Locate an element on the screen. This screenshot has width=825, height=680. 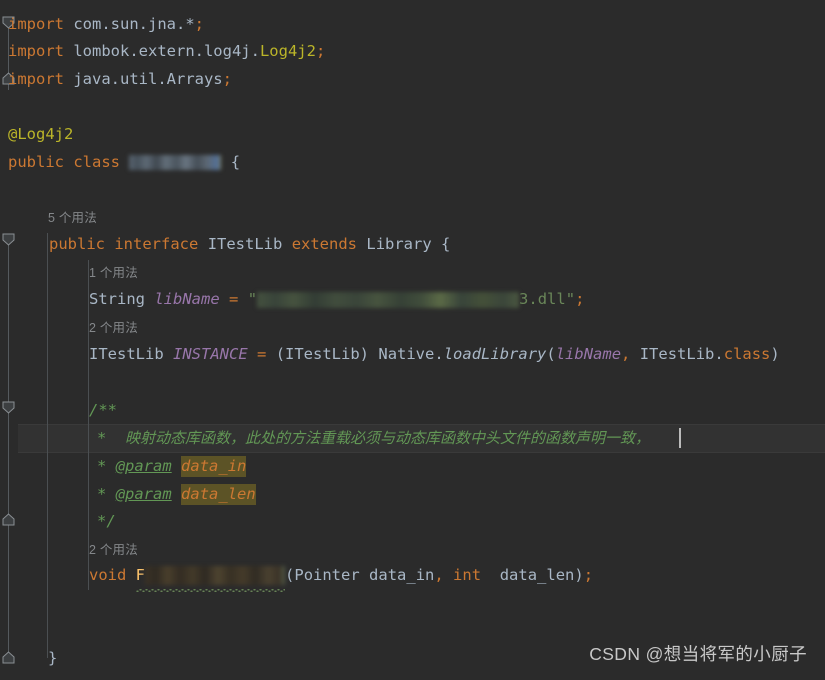
code-line-method-declaration: void F (Pointer data_in, int data_len); is located at coordinates (341, 576).